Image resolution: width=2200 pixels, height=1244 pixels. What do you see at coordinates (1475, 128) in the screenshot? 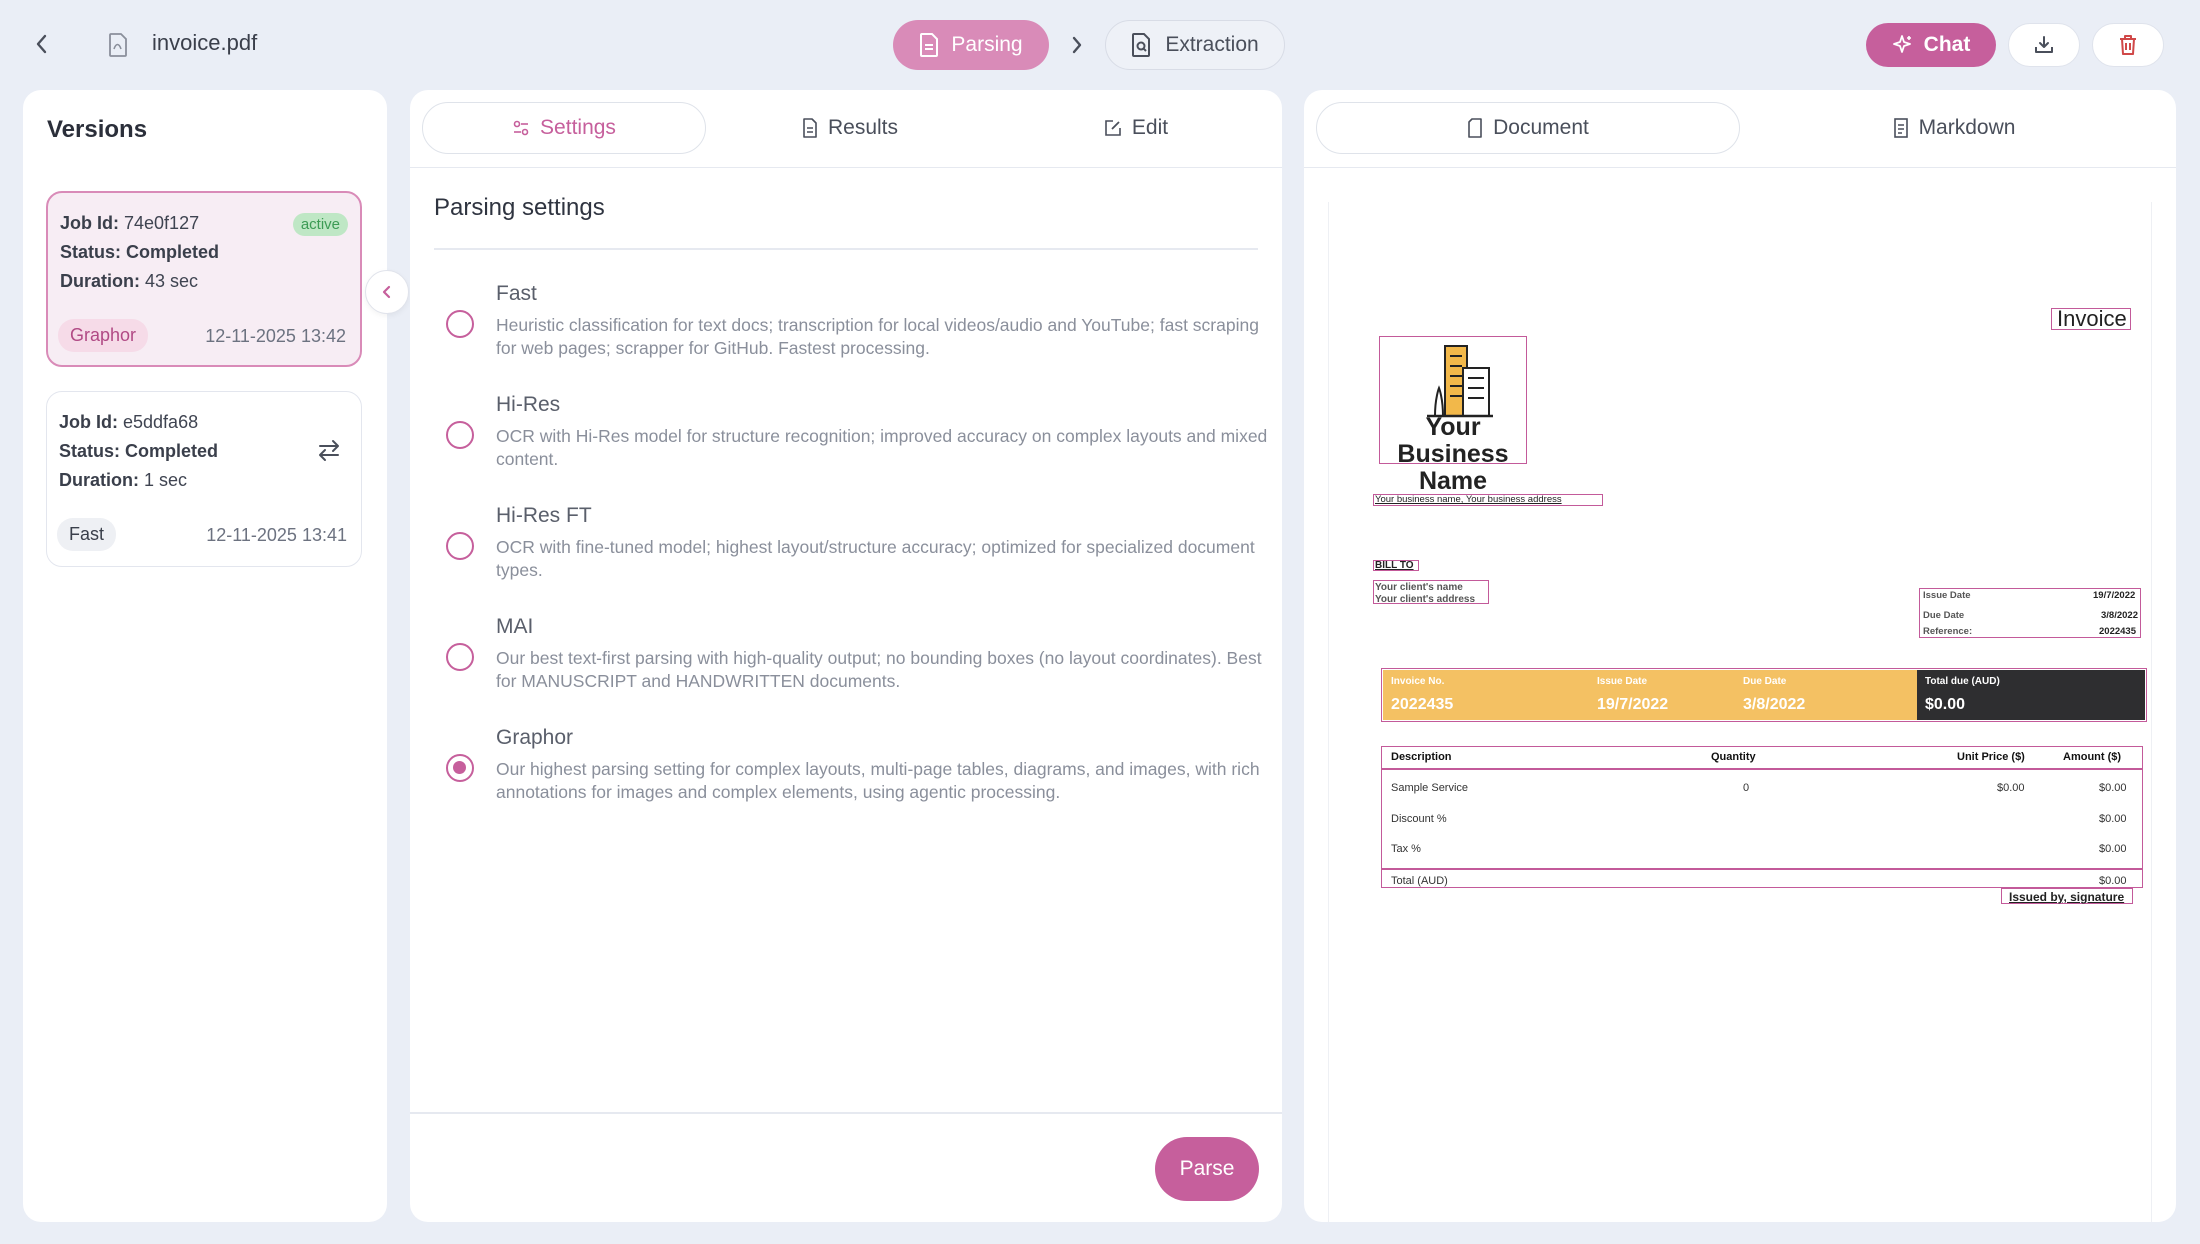
I see `page-icon` at bounding box center [1475, 128].